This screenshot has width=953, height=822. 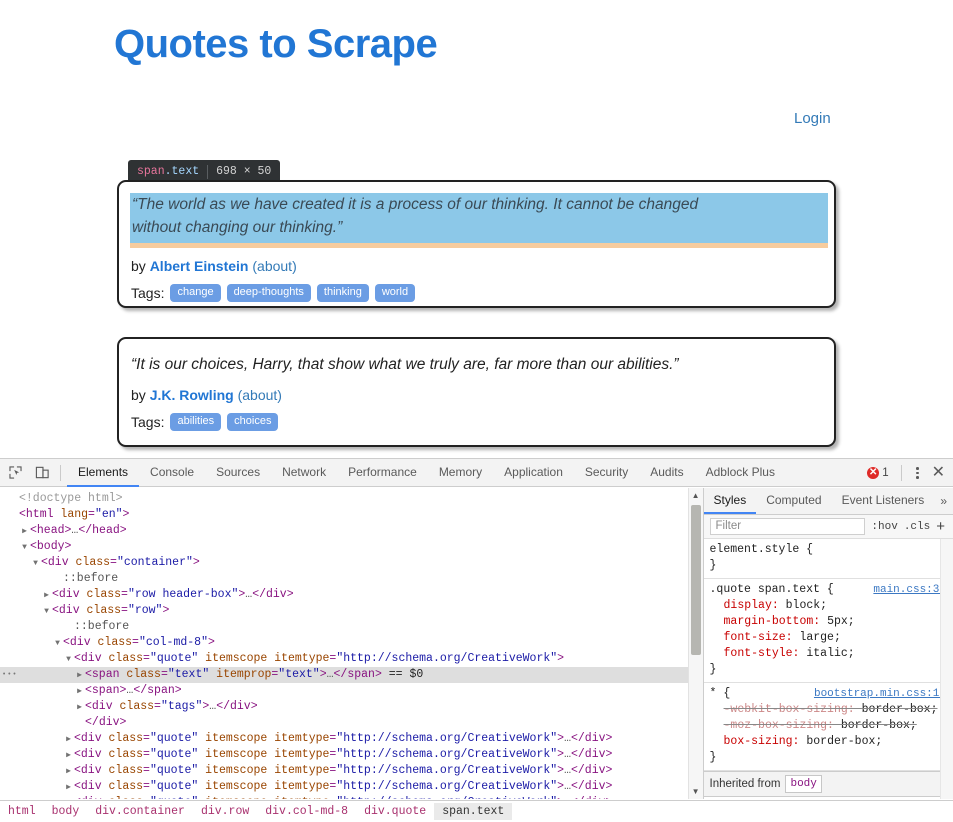 I want to click on dom-row: <div class="row header-box">…</div>, so click(x=351, y=595).